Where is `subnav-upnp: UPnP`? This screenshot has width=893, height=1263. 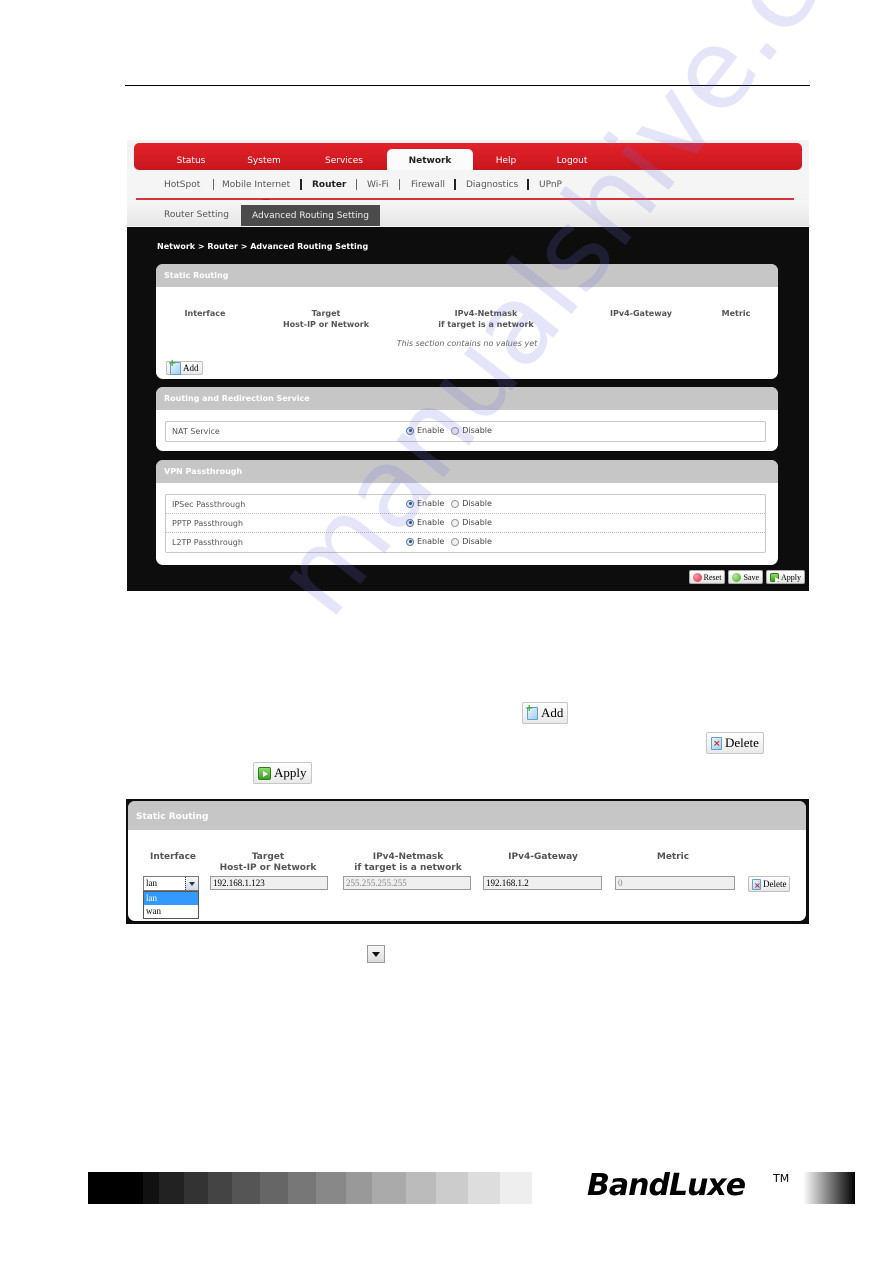 subnav-upnp: UPnP is located at coordinates (550, 185).